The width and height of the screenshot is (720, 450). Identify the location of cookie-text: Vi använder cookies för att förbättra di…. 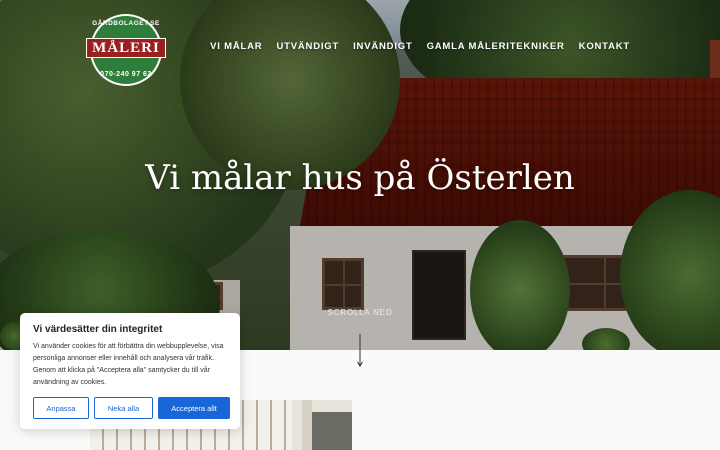
(128, 364).